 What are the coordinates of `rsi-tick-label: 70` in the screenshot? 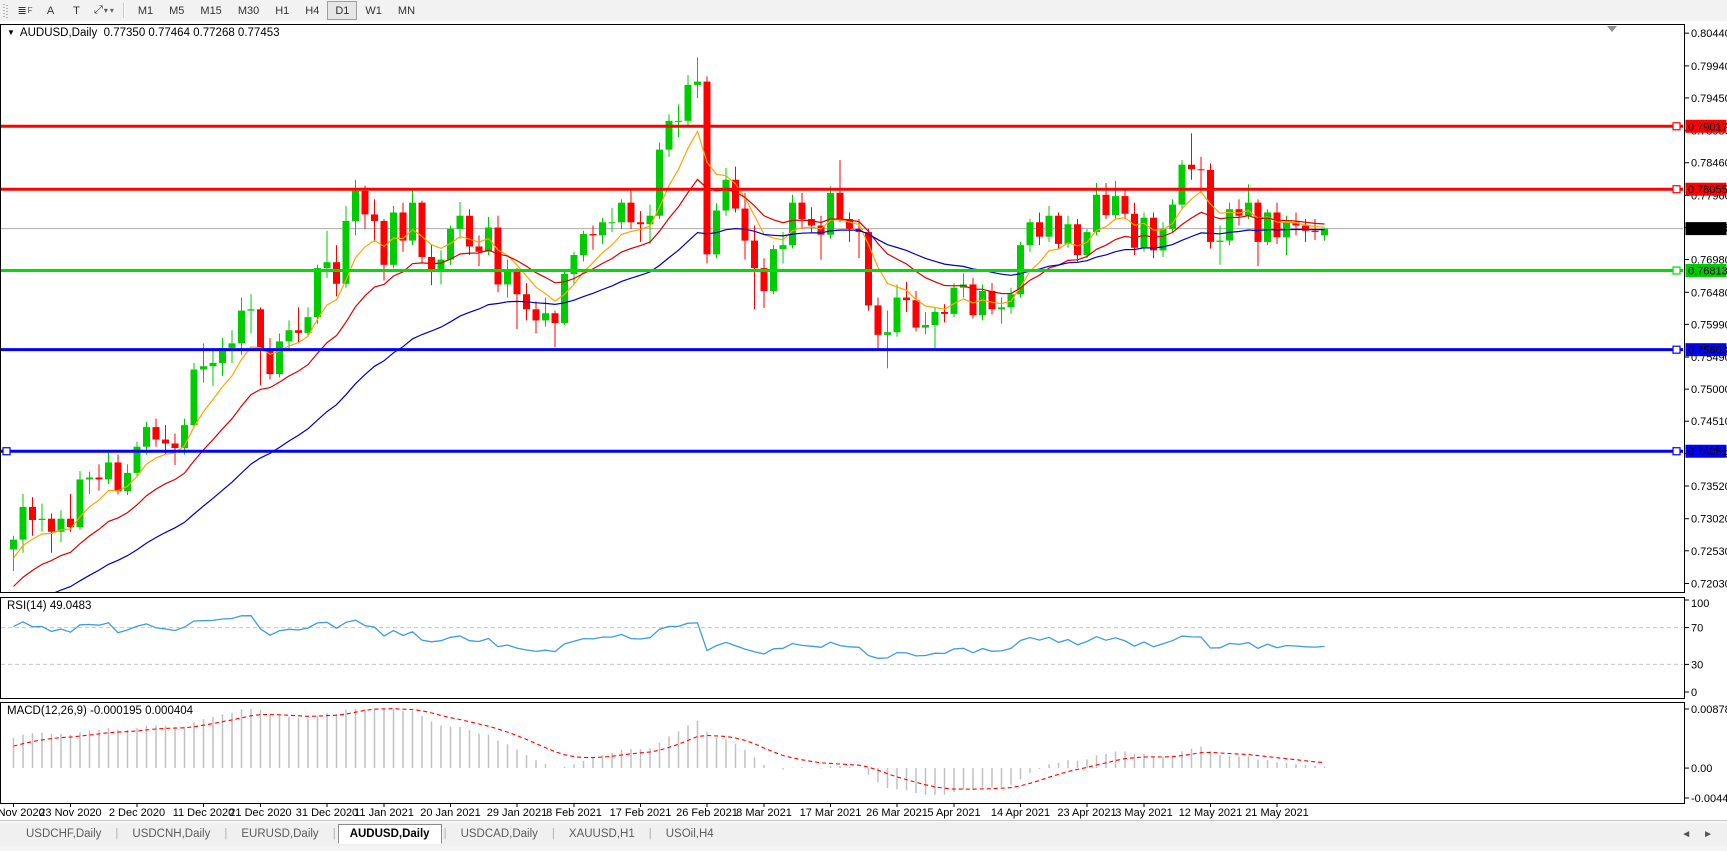 It's located at (1697, 629).